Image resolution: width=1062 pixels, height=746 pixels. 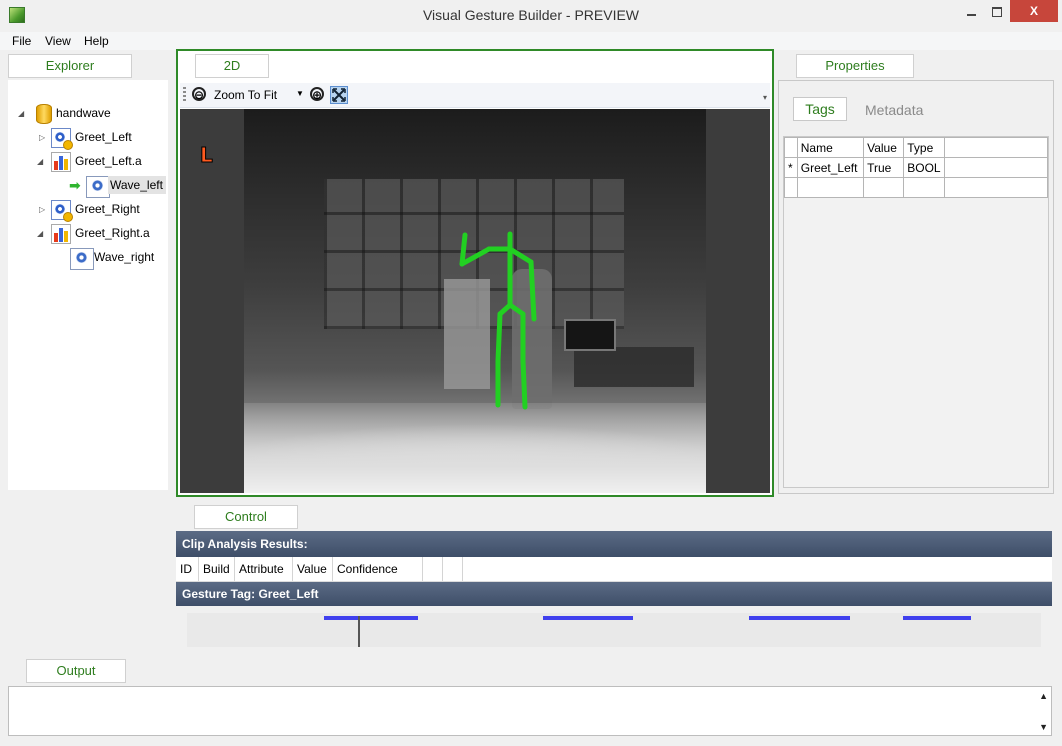 I want to click on menu-view: View, so click(x=58, y=41).